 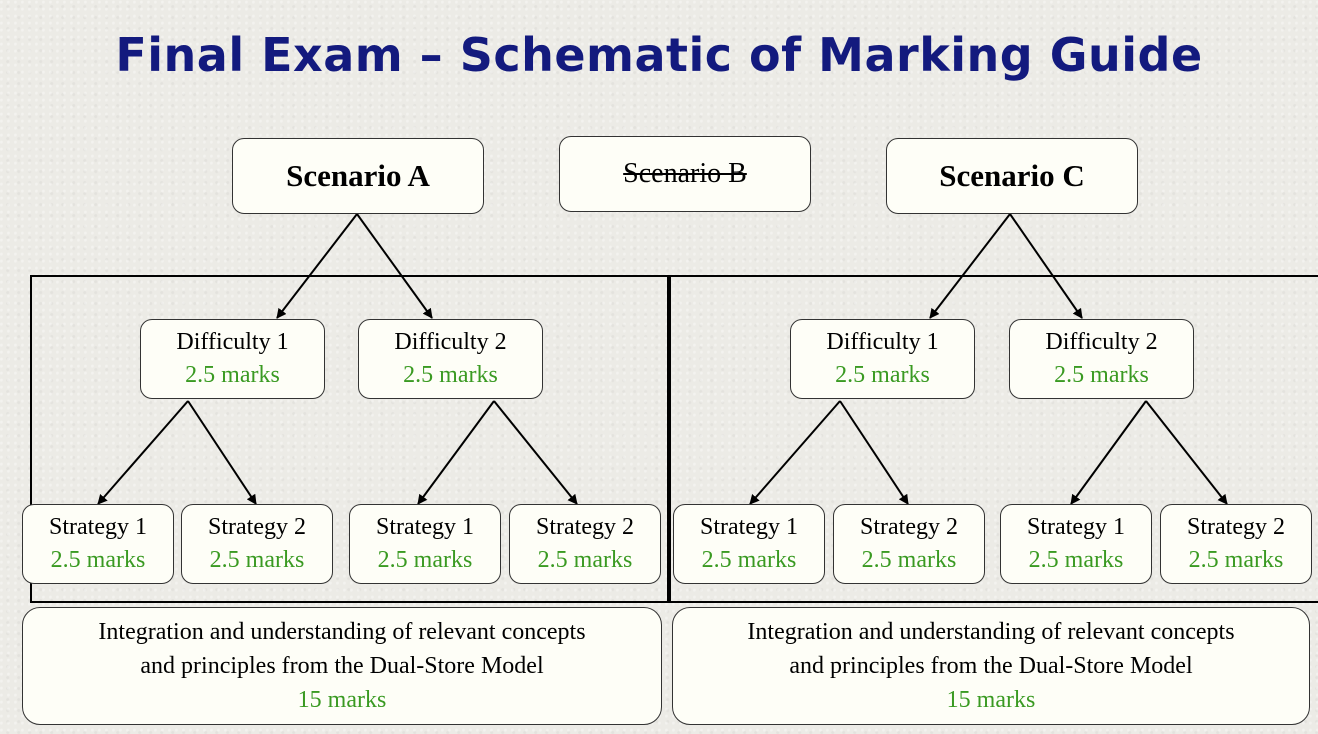 I want to click on scenario-b-box: Scenario B, so click(x=685, y=174).